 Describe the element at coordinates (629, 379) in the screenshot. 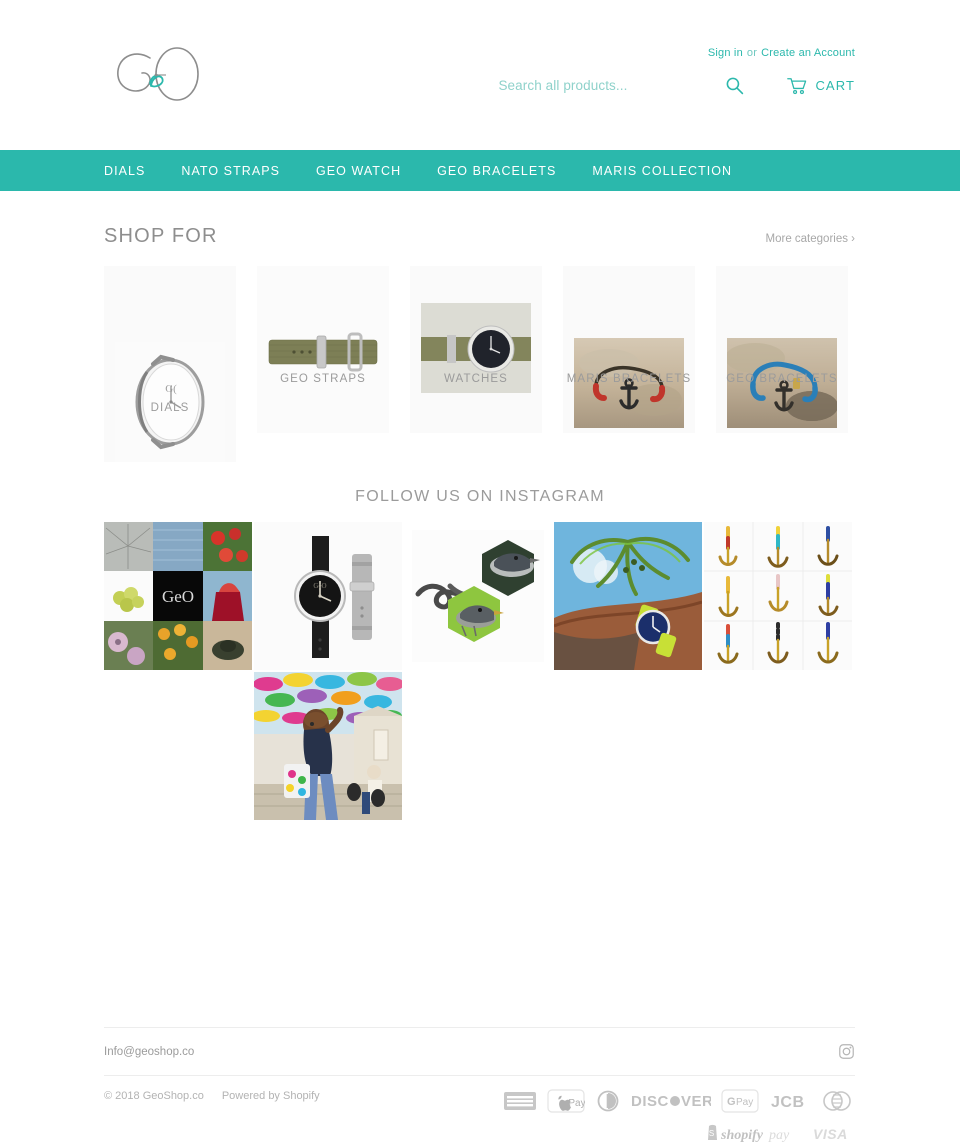

I see `category-label-maris-bracelets: MARIS BRACELETS` at that location.